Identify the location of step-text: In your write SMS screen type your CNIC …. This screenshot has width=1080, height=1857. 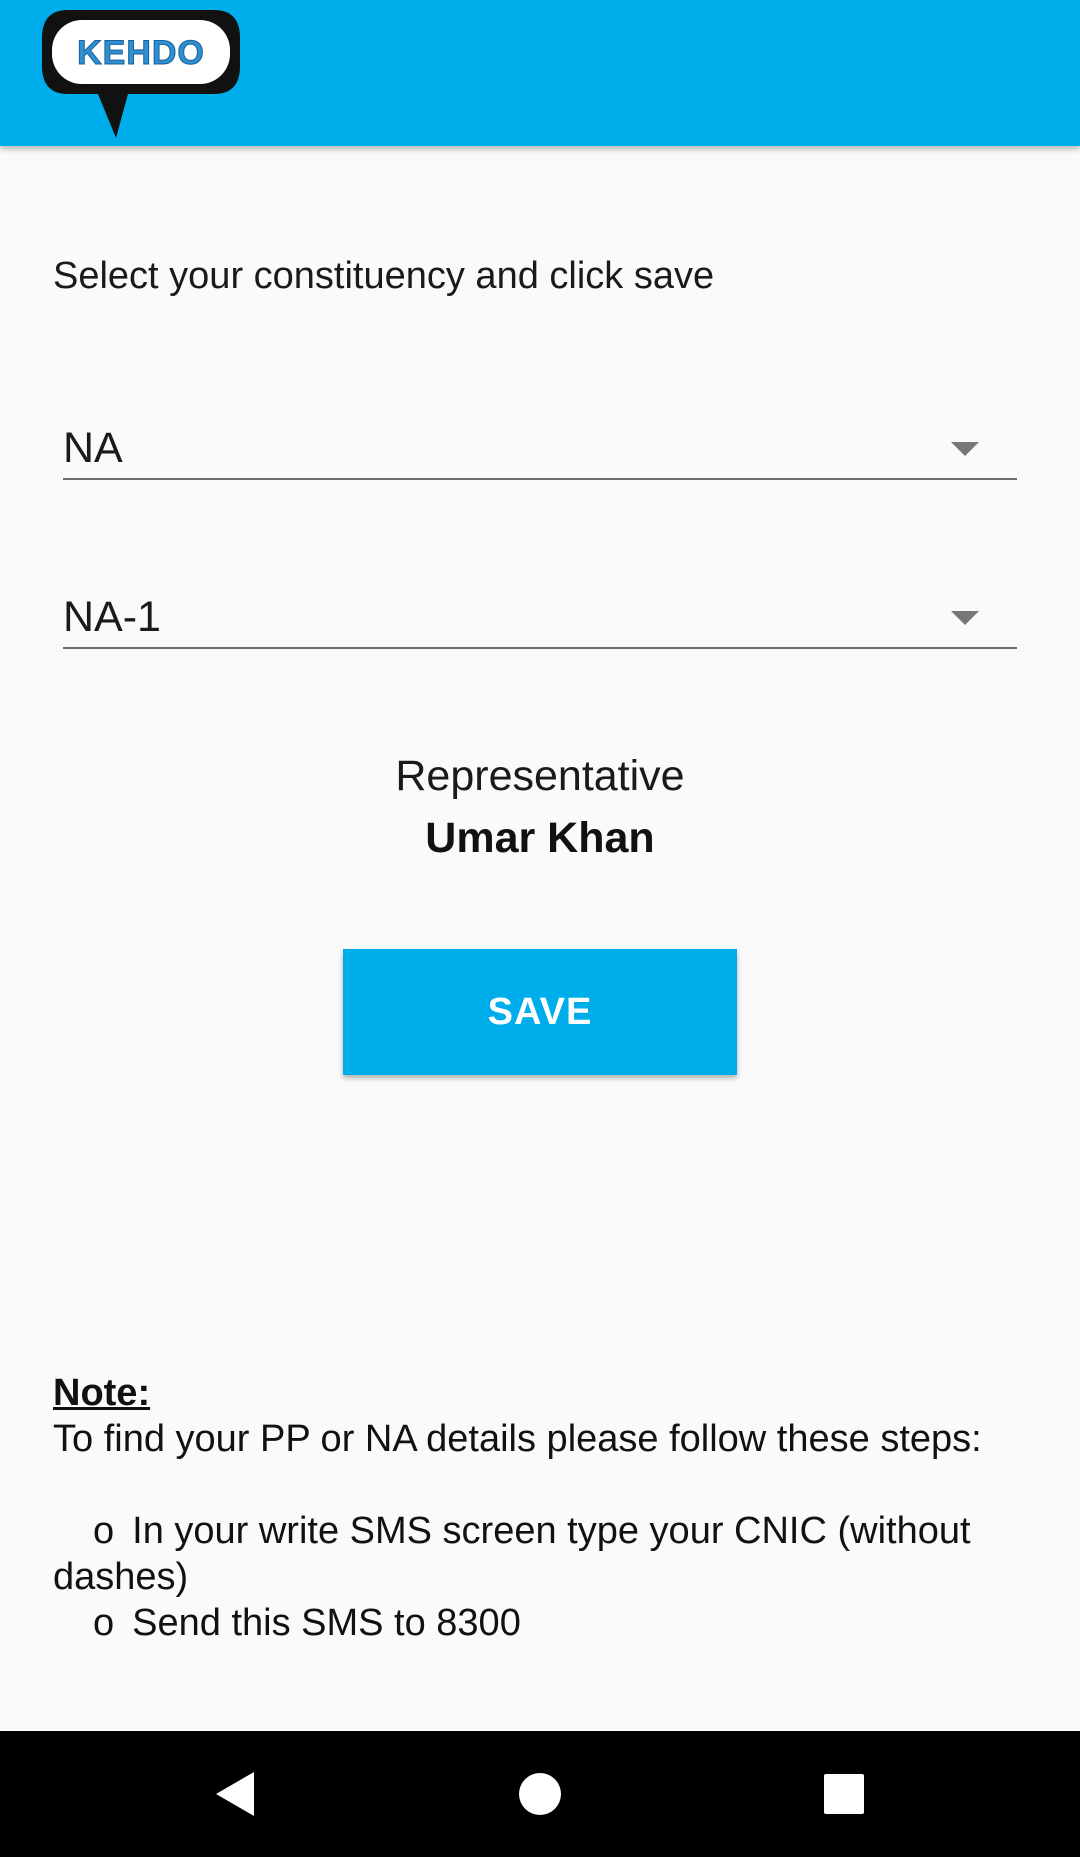
(512, 1554).